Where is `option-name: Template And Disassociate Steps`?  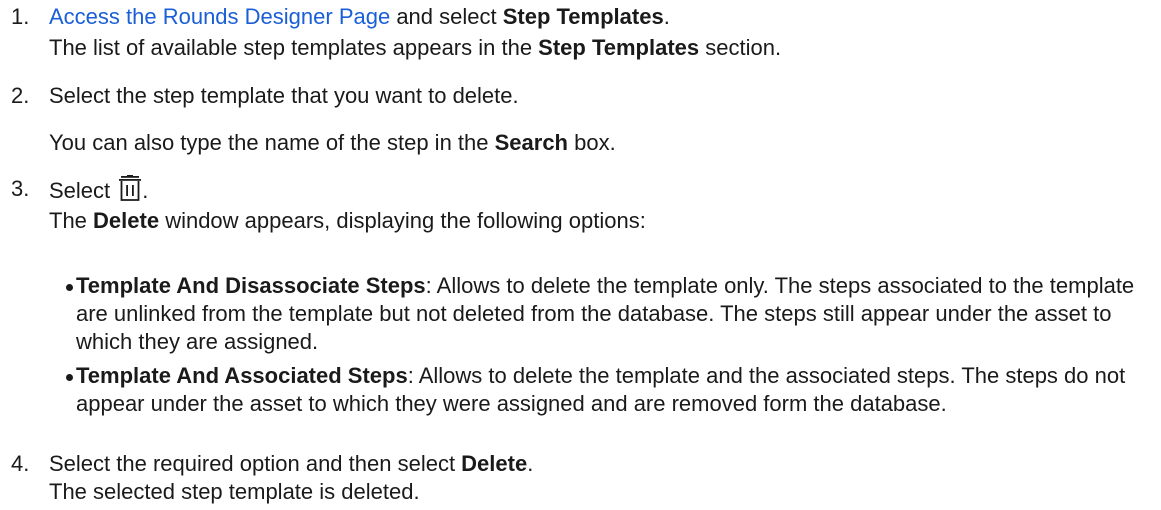 option-name: Template And Disassociate Steps is located at coordinates (251, 285).